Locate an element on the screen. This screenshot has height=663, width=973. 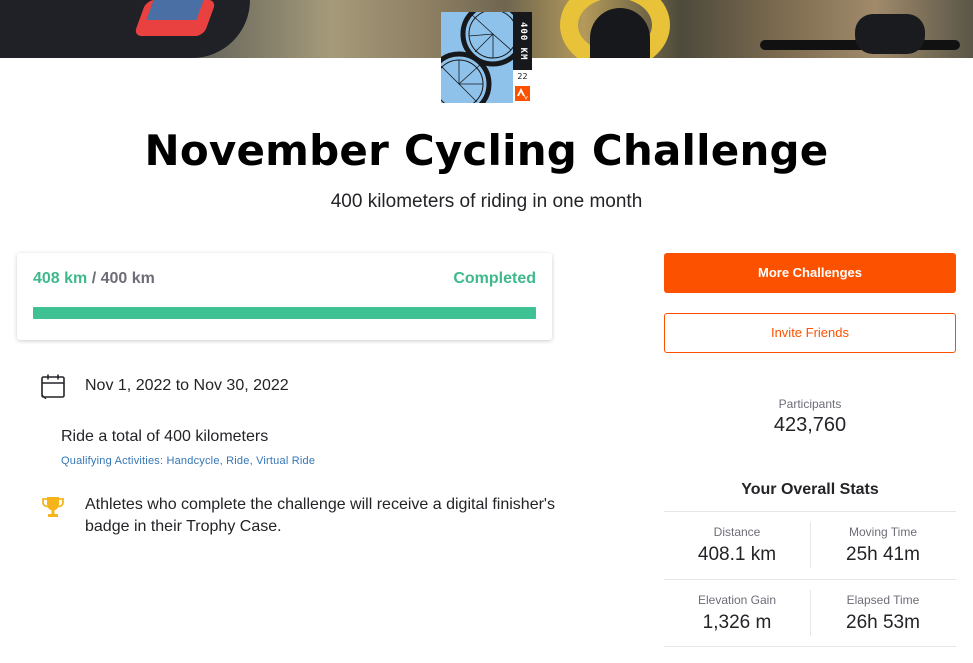
stat-label: Elapsed Time is located at coordinates (883, 600).